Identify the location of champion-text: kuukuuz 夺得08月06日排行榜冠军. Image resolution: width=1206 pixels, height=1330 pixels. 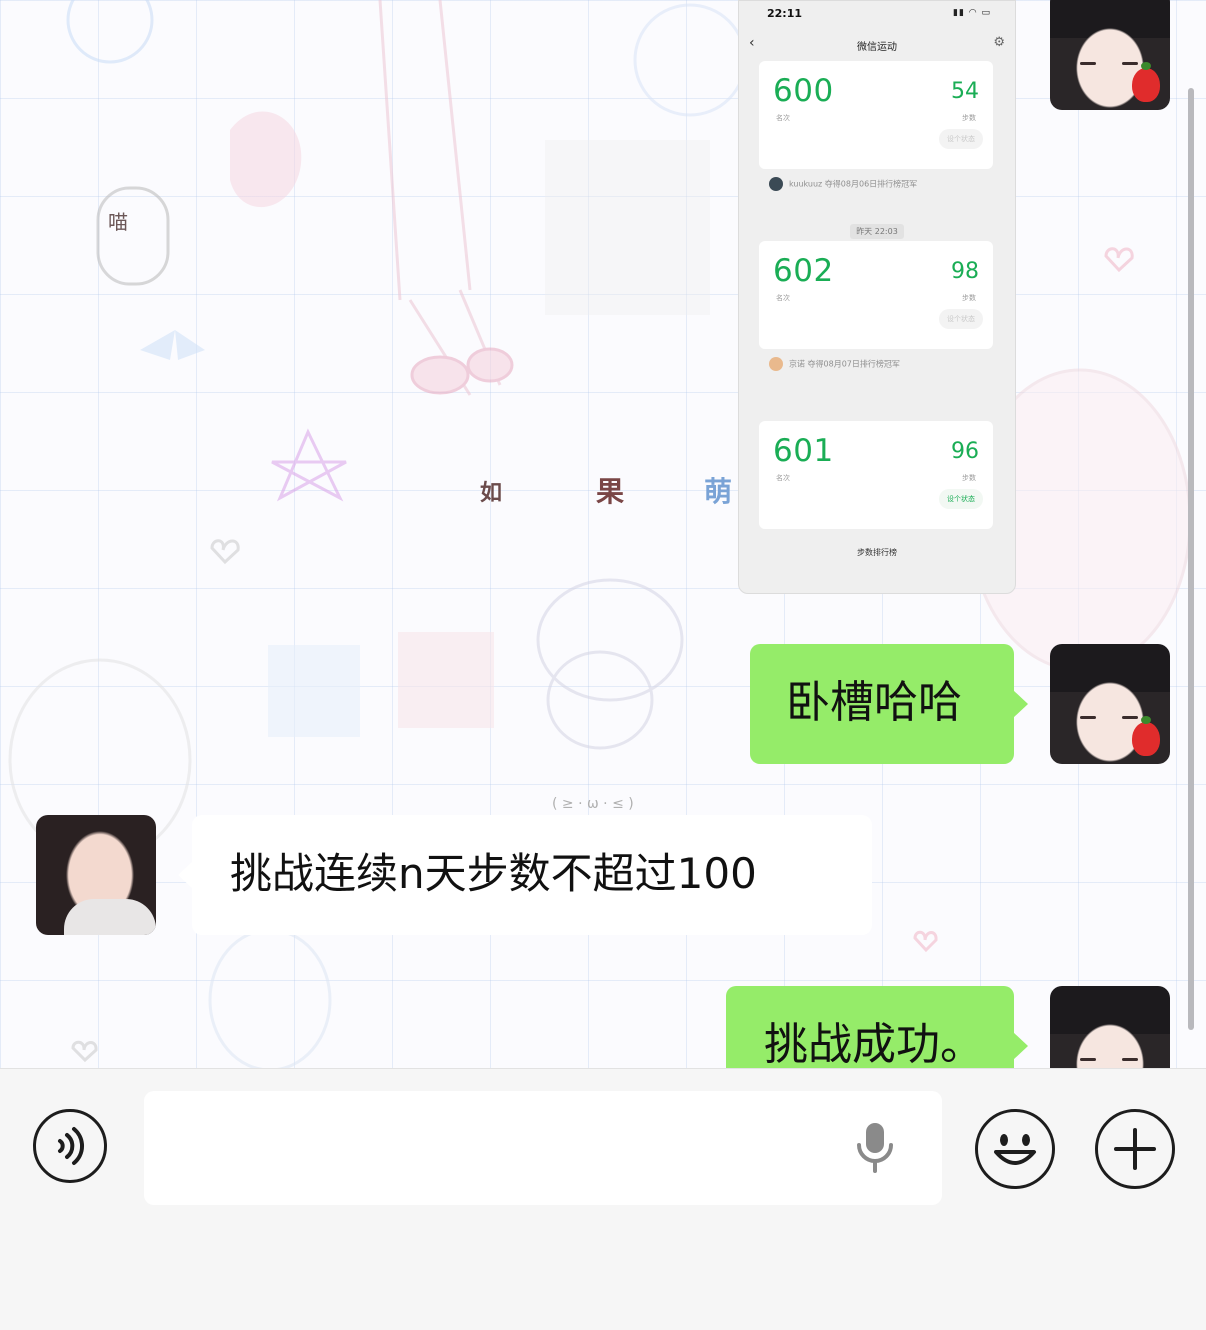
(853, 184).